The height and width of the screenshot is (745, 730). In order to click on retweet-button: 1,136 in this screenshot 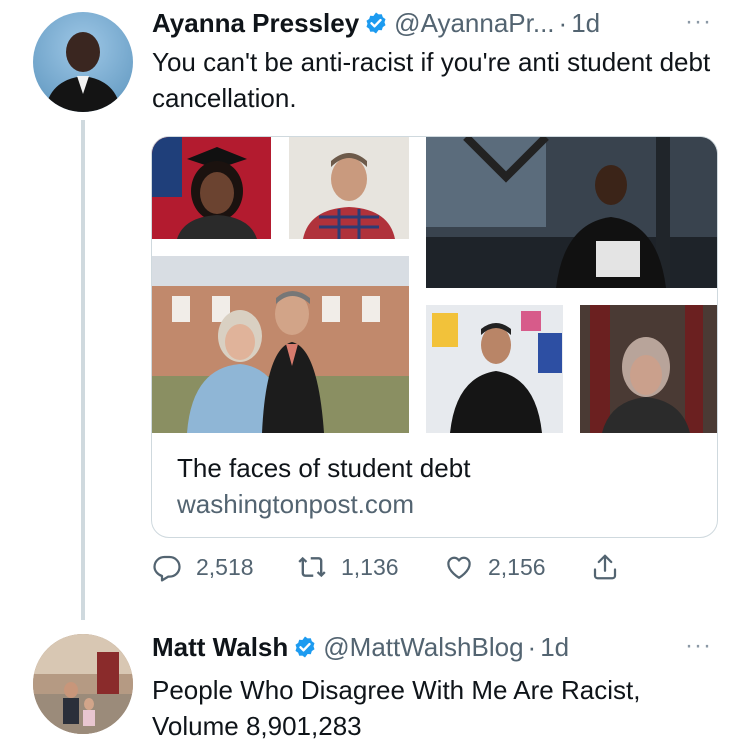, I will do `click(348, 567)`.